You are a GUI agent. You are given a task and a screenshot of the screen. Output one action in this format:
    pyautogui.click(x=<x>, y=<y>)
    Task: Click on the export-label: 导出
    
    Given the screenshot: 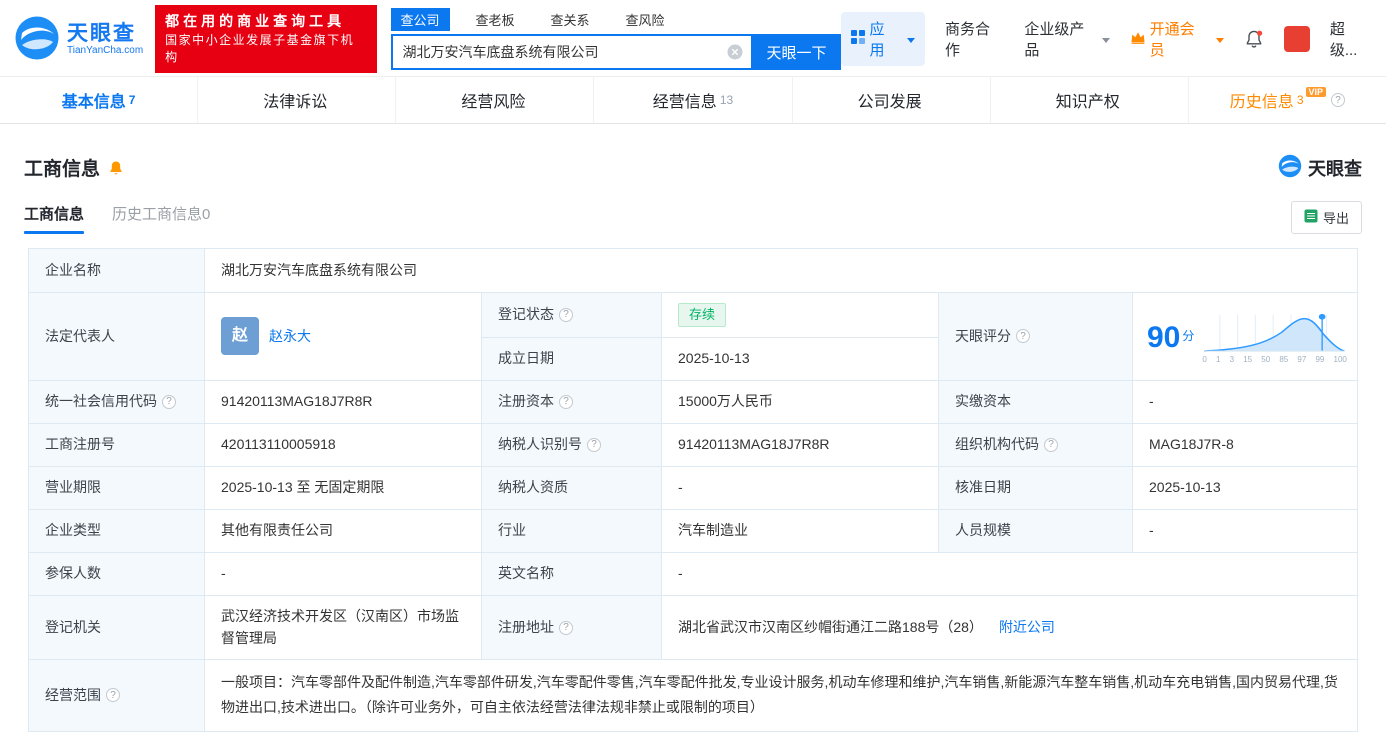 What is the action you would take?
    pyautogui.click(x=1335, y=218)
    